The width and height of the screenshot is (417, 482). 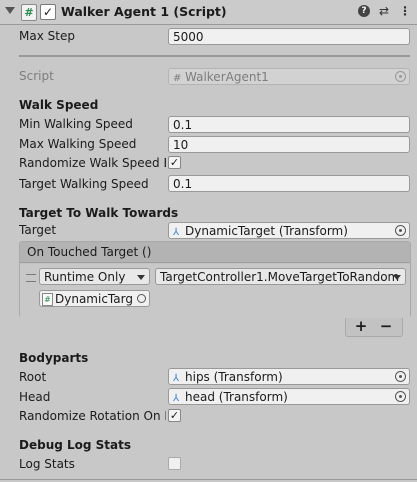 I want to click on min-walking-speed-label: Min Walking Speed, so click(x=76, y=124).